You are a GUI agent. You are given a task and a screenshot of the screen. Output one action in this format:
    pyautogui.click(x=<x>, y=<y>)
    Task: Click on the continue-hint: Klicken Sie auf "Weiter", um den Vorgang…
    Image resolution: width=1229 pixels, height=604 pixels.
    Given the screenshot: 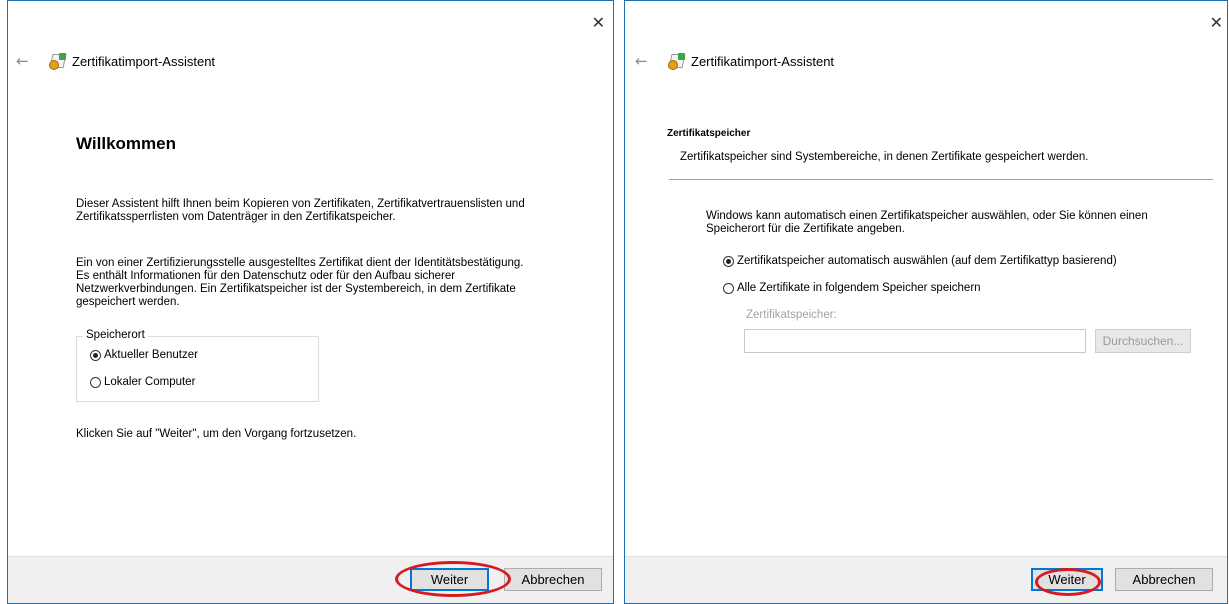 What is the action you would take?
    pyautogui.click(x=216, y=434)
    